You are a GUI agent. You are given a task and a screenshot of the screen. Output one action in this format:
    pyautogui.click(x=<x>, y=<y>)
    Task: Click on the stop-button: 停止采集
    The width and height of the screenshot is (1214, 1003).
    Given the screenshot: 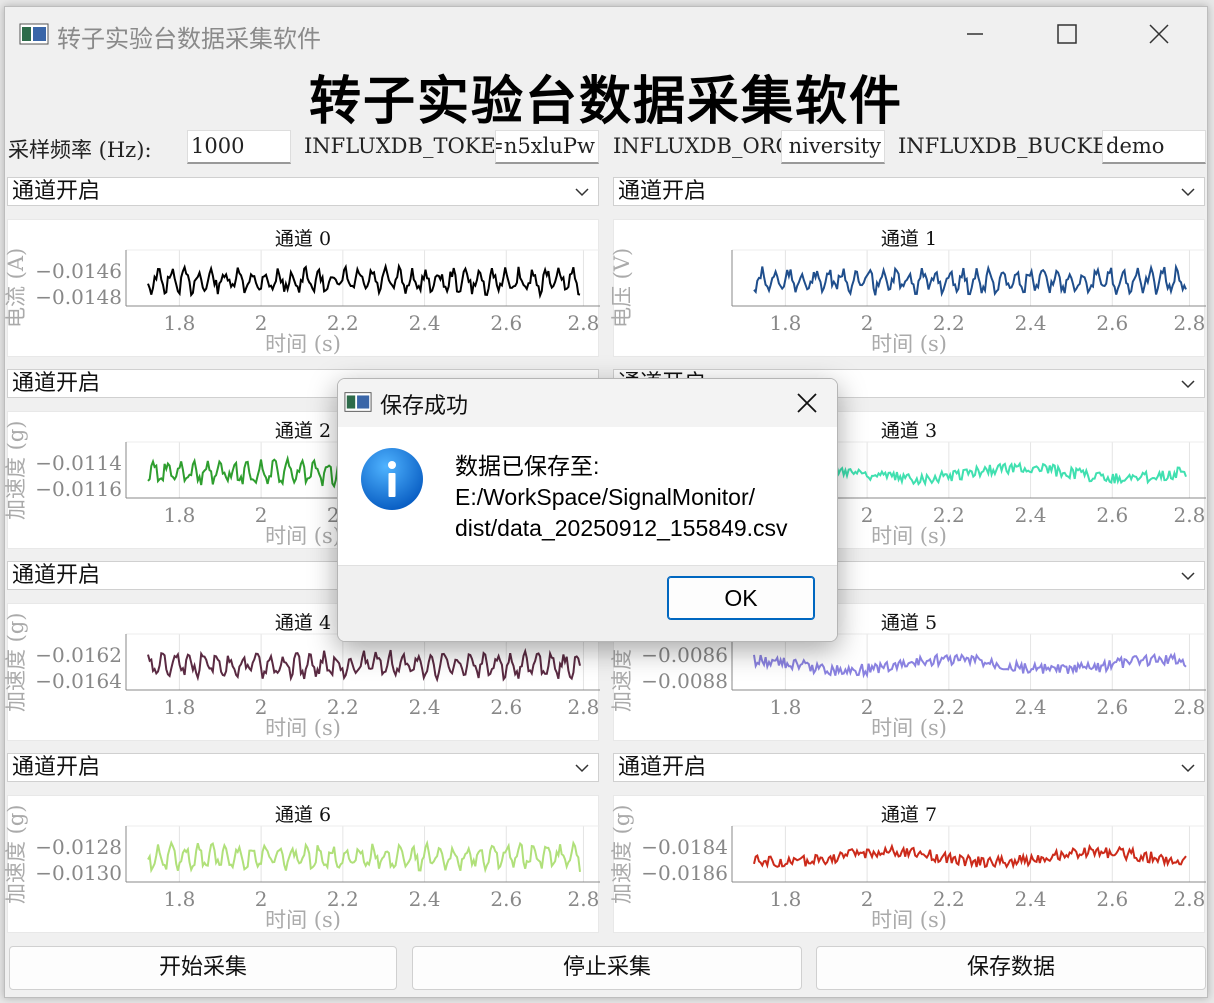 What is the action you would take?
    pyautogui.click(x=607, y=968)
    